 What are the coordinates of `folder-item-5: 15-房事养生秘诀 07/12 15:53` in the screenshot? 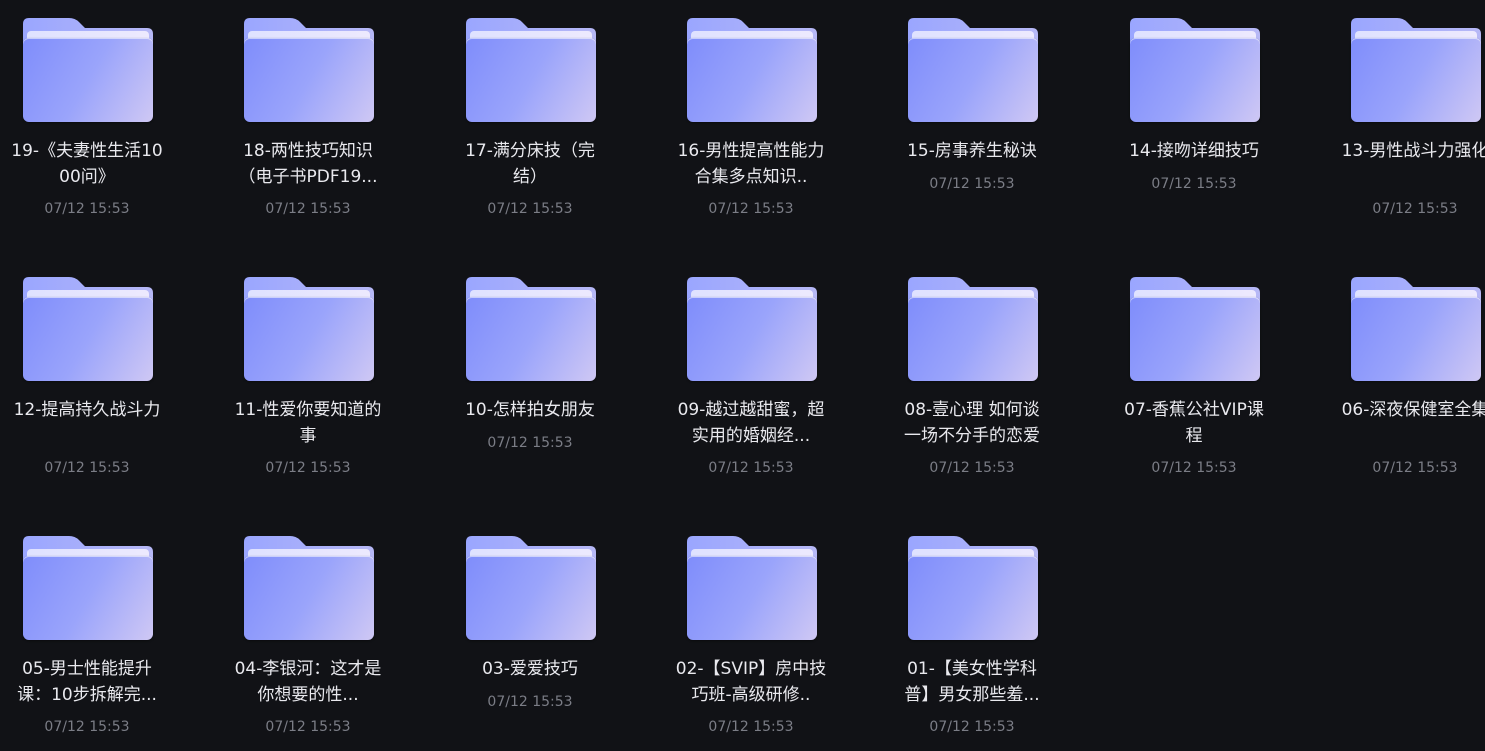 It's located at (972, 120).